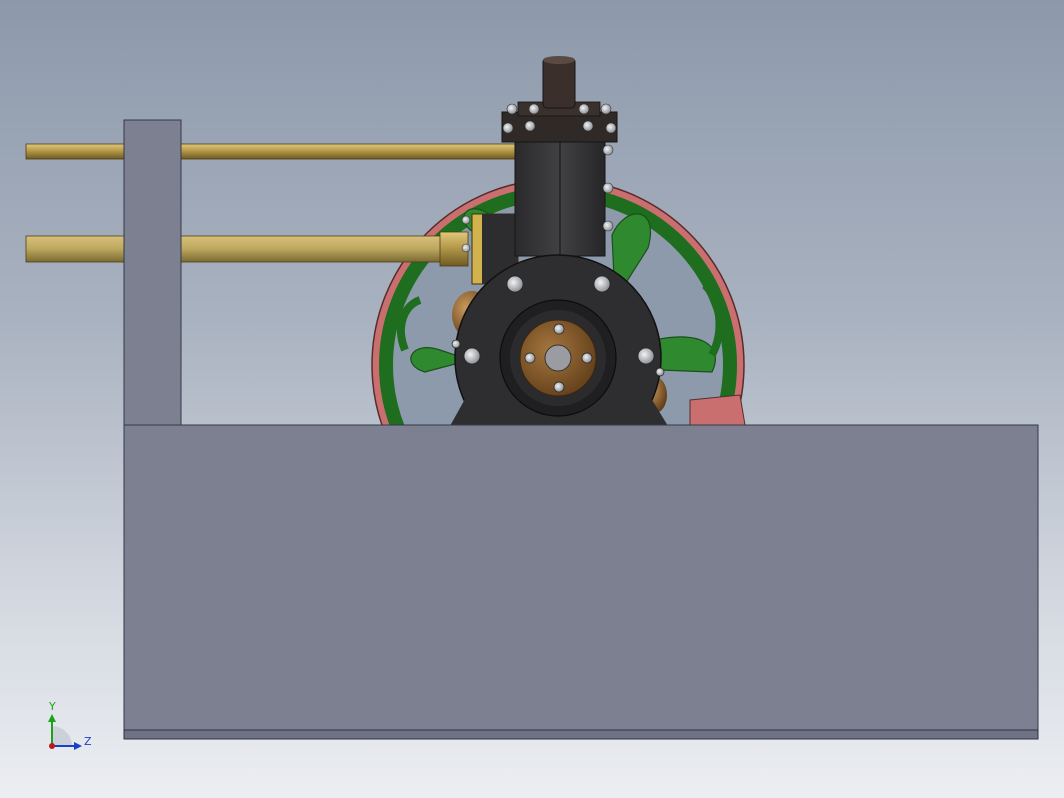  Describe the element at coordinates (559, 83) in the screenshot. I see `piston-rod-cap` at that location.